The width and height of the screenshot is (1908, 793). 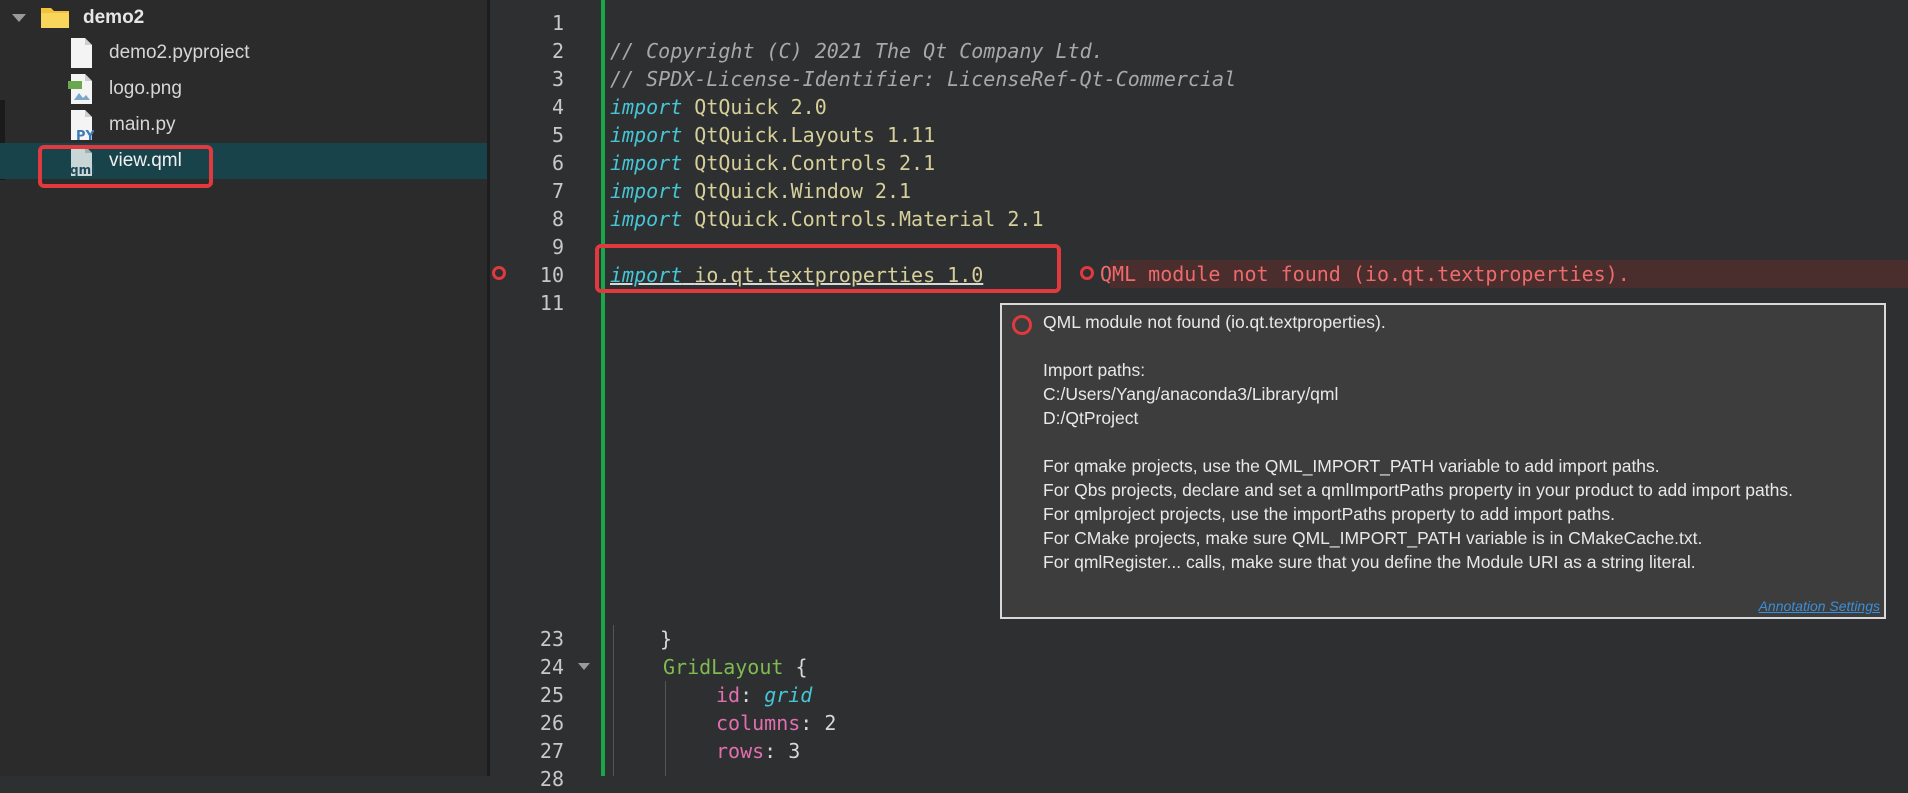 What do you see at coordinates (499, 273) in the screenshot?
I see `error-marker-icon` at bounding box center [499, 273].